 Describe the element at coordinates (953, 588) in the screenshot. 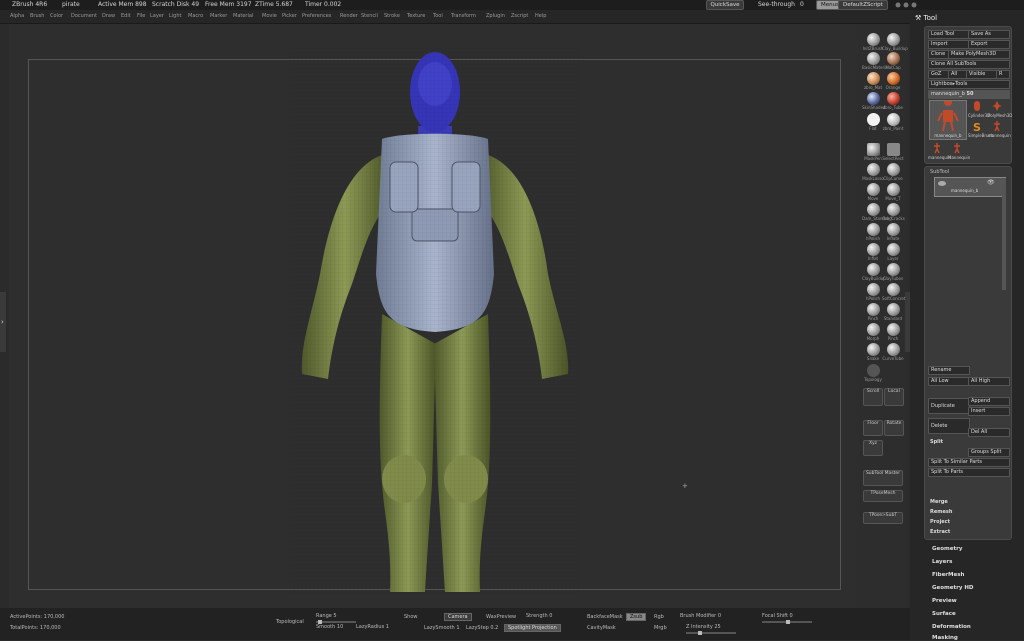

I see `geometry-hd-section: Geometry HD` at that location.